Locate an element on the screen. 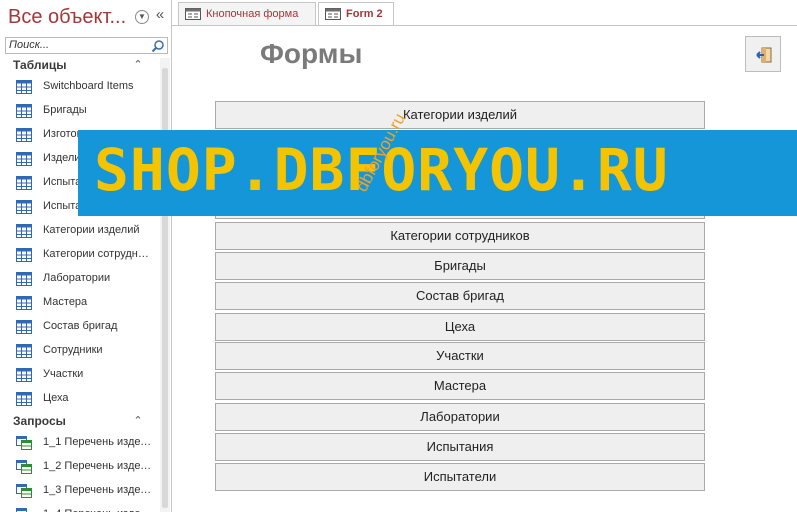 The height and width of the screenshot is (512, 797). nav-group-header: Запросы ⌃ is located at coordinates (80, 422).